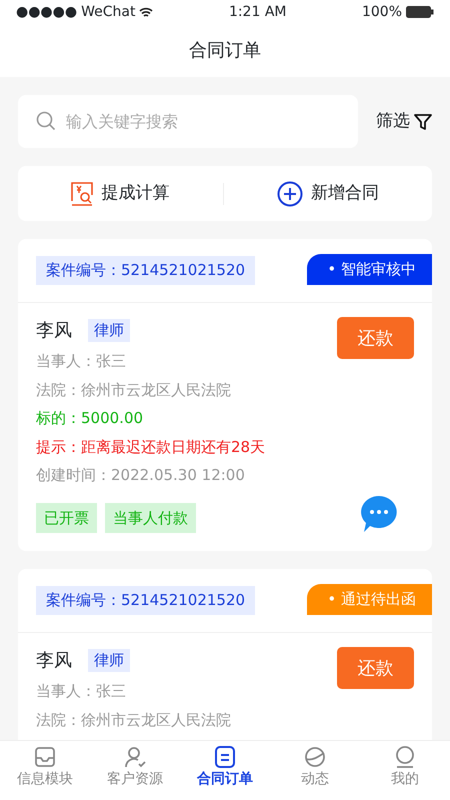 The image size is (450, 800). I want to click on person-check-icon, so click(135, 757).